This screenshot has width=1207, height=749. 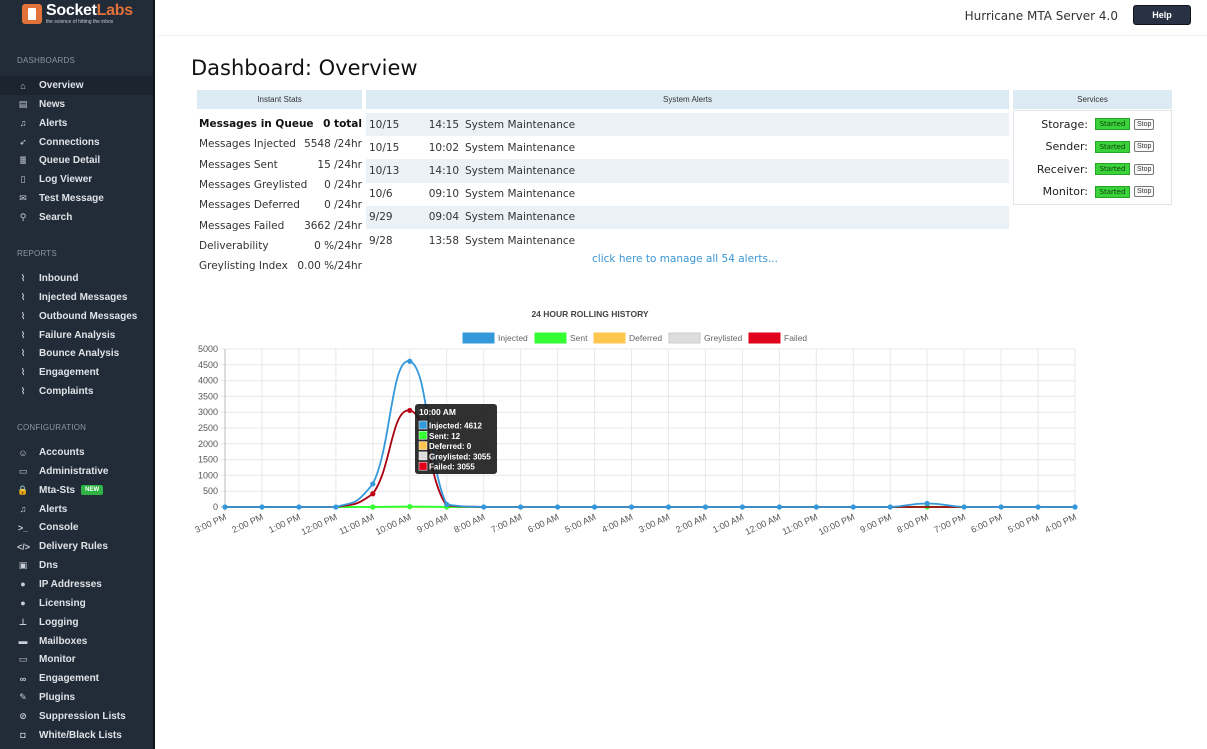 What do you see at coordinates (52, 104) in the screenshot?
I see `sidebar-item-label: News` at bounding box center [52, 104].